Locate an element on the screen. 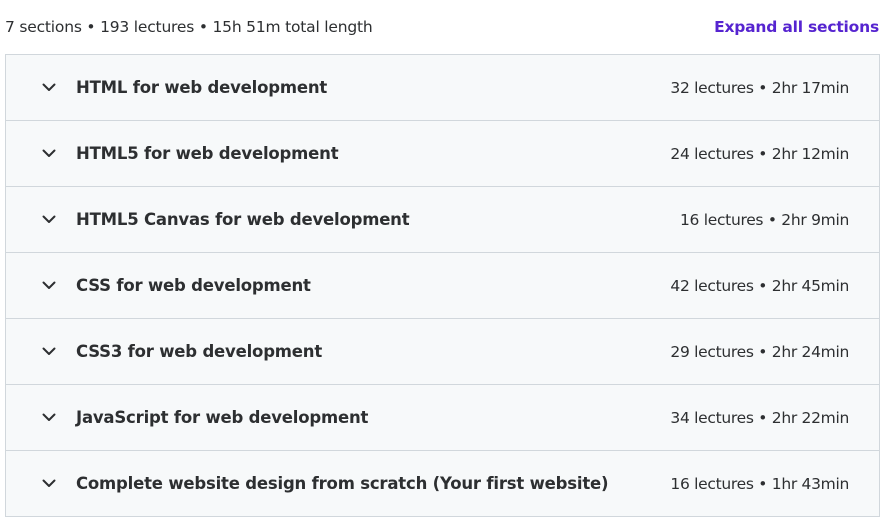 The image size is (884, 521). section-title: HTML5 for web development is located at coordinates (207, 153).